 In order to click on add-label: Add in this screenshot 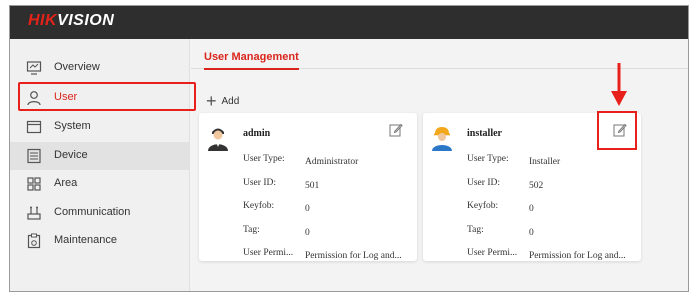, I will do `click(230, 101)`.